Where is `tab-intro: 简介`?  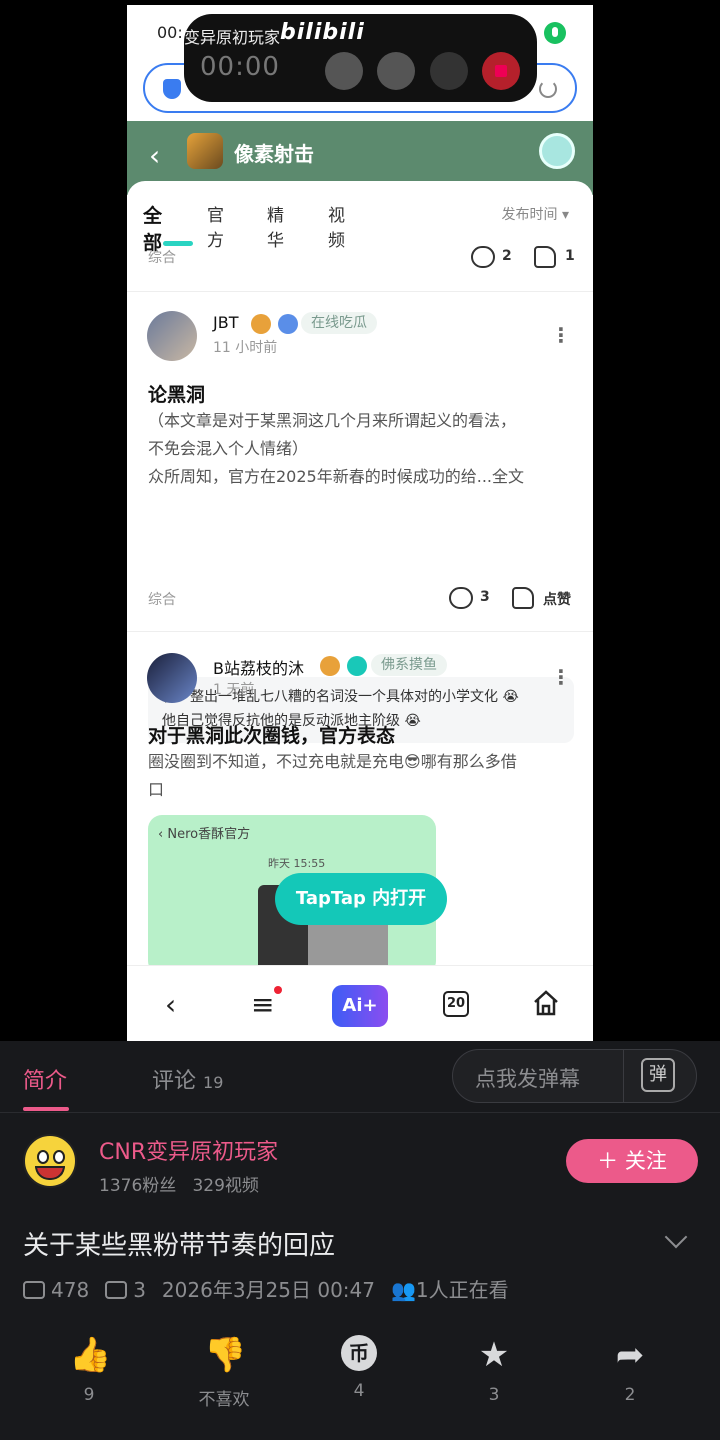
tab-intro: 简介 is located at coordinates (45, 1079).